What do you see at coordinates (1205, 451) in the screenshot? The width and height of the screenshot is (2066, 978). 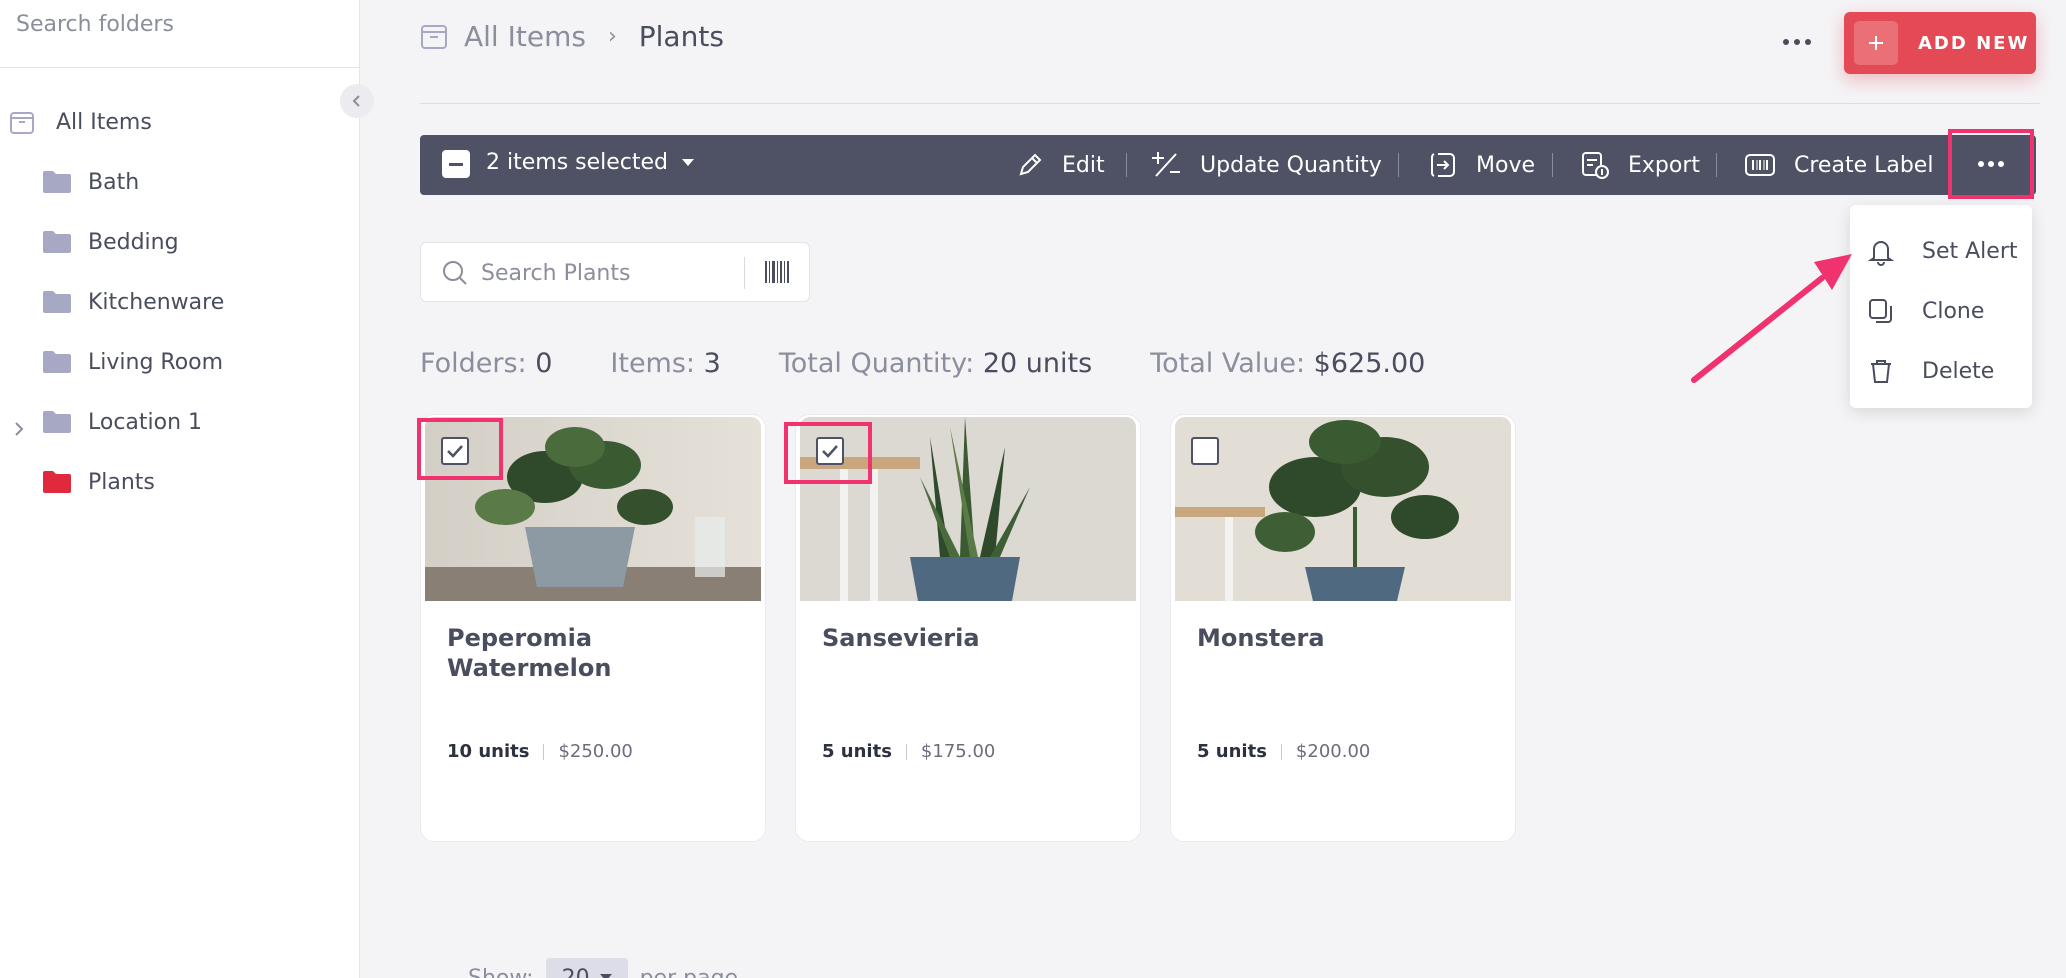 I see `item-checkbox` at bounding box center [1205, 451].